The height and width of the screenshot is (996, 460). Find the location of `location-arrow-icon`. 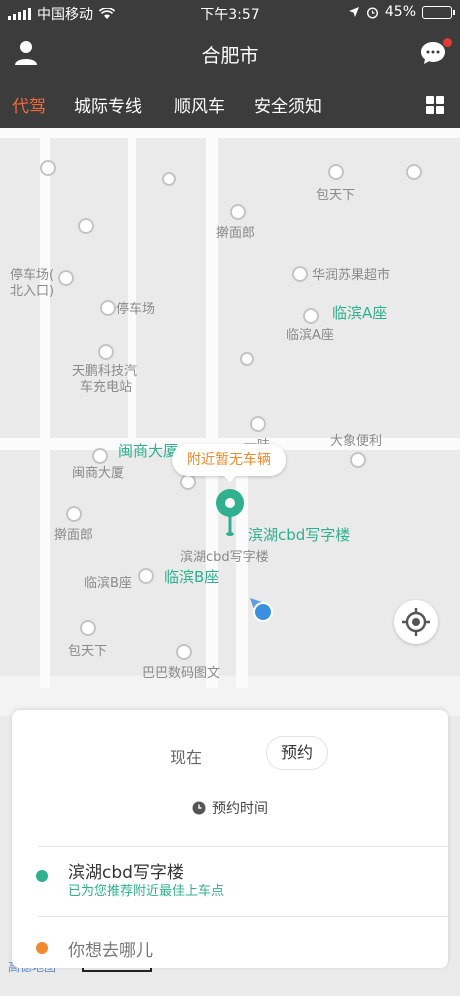

location-arrow-icon is located at coordinates (353, 12).